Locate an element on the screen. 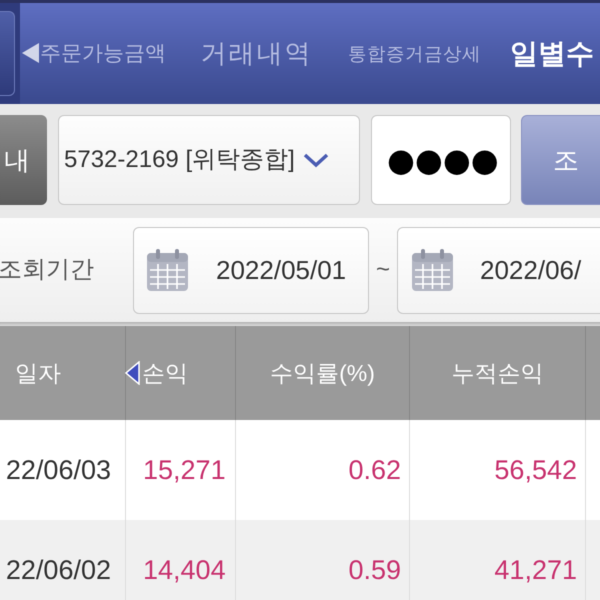  table-cell: 14,404 is located at coordinates (181, 560).